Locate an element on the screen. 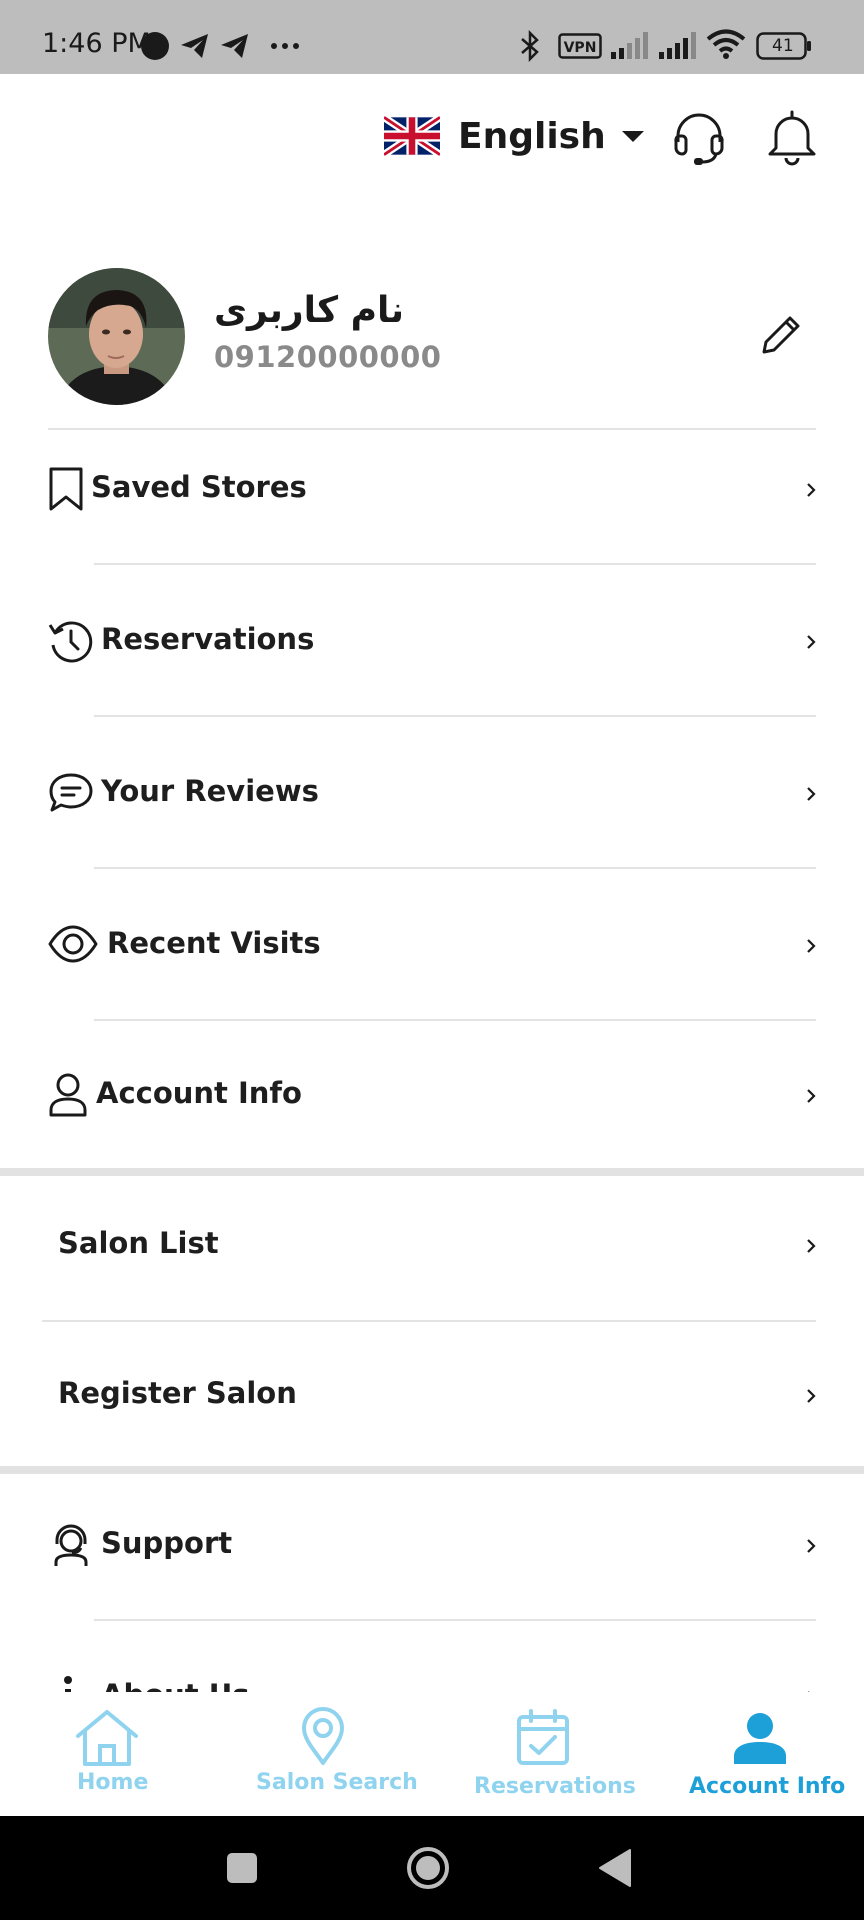 The width and height of the screenshot is (864, 1920). support-agent-icon is located at coordinates (71, 1545).